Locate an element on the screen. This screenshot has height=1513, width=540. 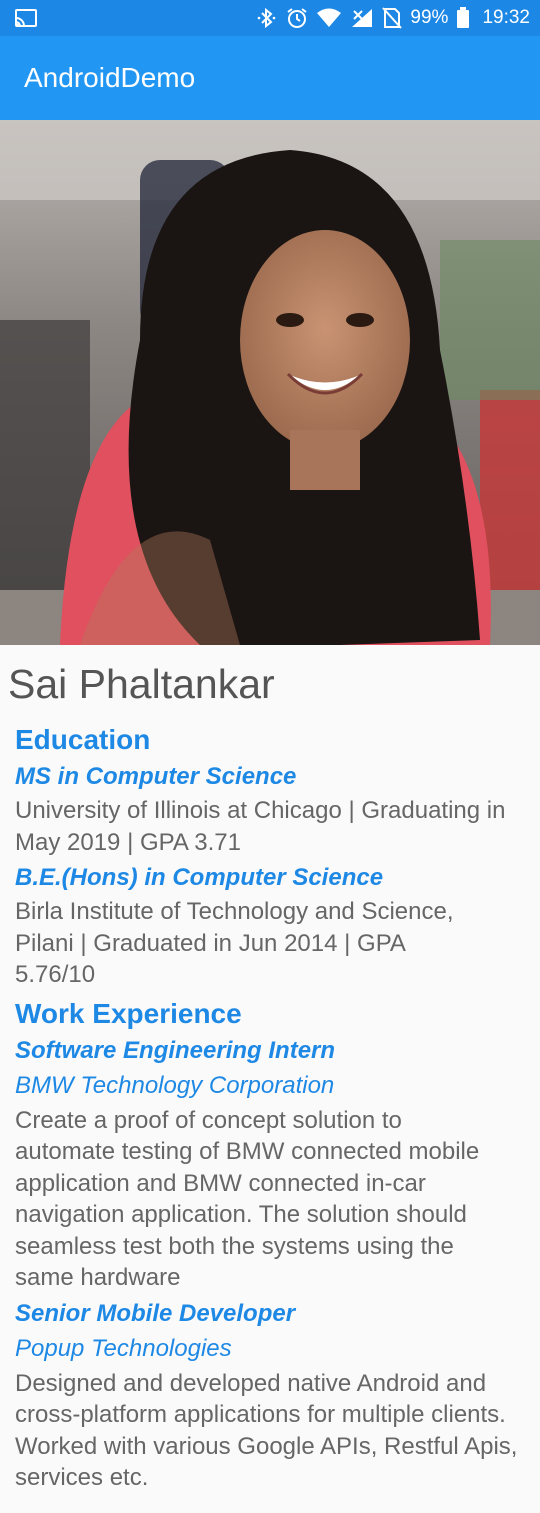
battery-percent: 99% is located at coordinates (429, 17).